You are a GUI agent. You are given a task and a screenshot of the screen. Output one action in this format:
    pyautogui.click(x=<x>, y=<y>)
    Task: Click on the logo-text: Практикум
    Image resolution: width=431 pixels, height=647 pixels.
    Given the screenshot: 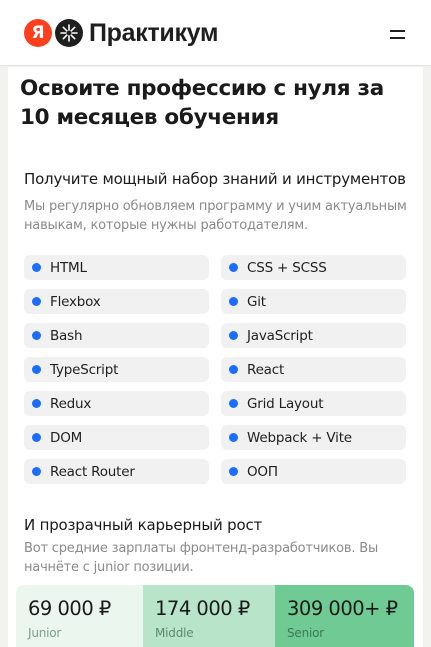 What is the action you would take?
    pyautogui.click(x=154, y=32)
    